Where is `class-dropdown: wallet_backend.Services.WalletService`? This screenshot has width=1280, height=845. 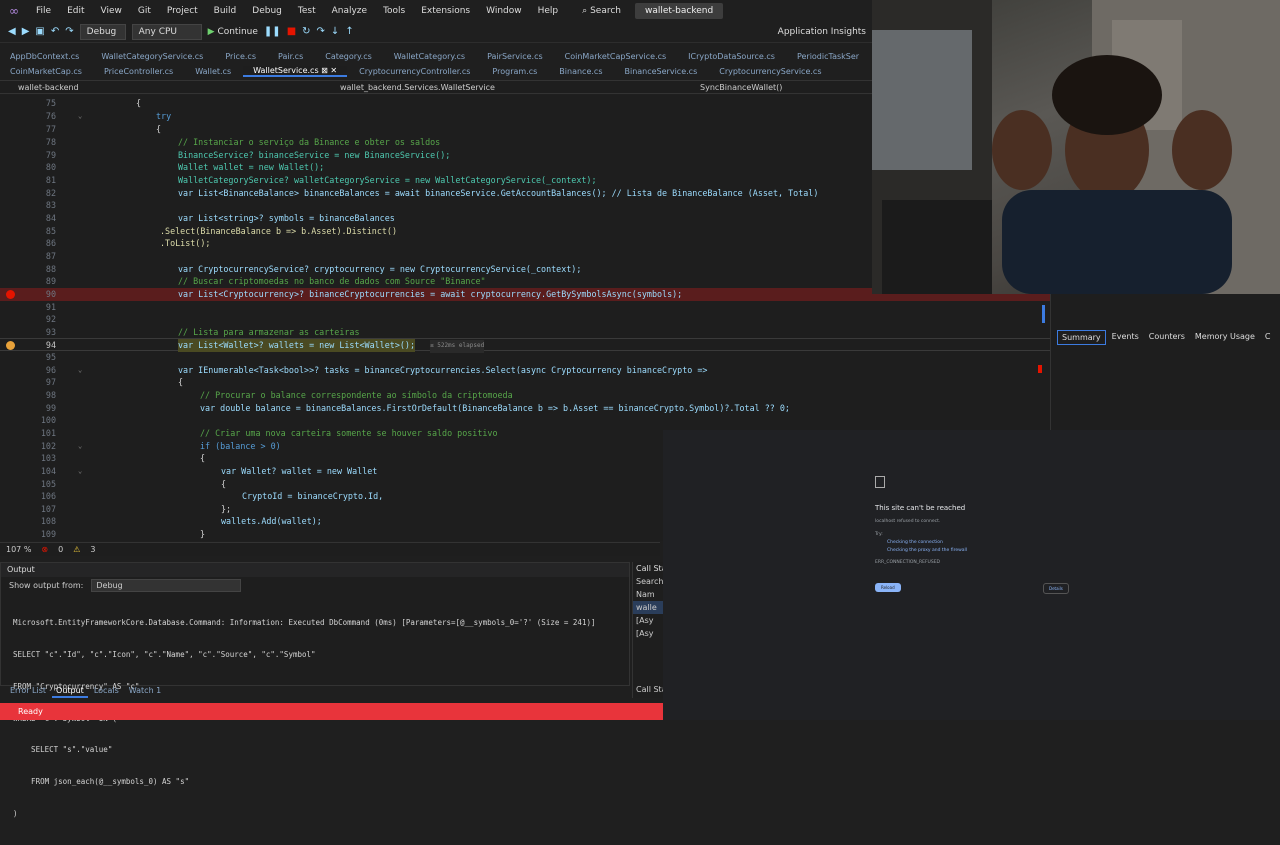 class-dropdown: wallet_backend.Services.WalletService is located at coordinates (514, 87).